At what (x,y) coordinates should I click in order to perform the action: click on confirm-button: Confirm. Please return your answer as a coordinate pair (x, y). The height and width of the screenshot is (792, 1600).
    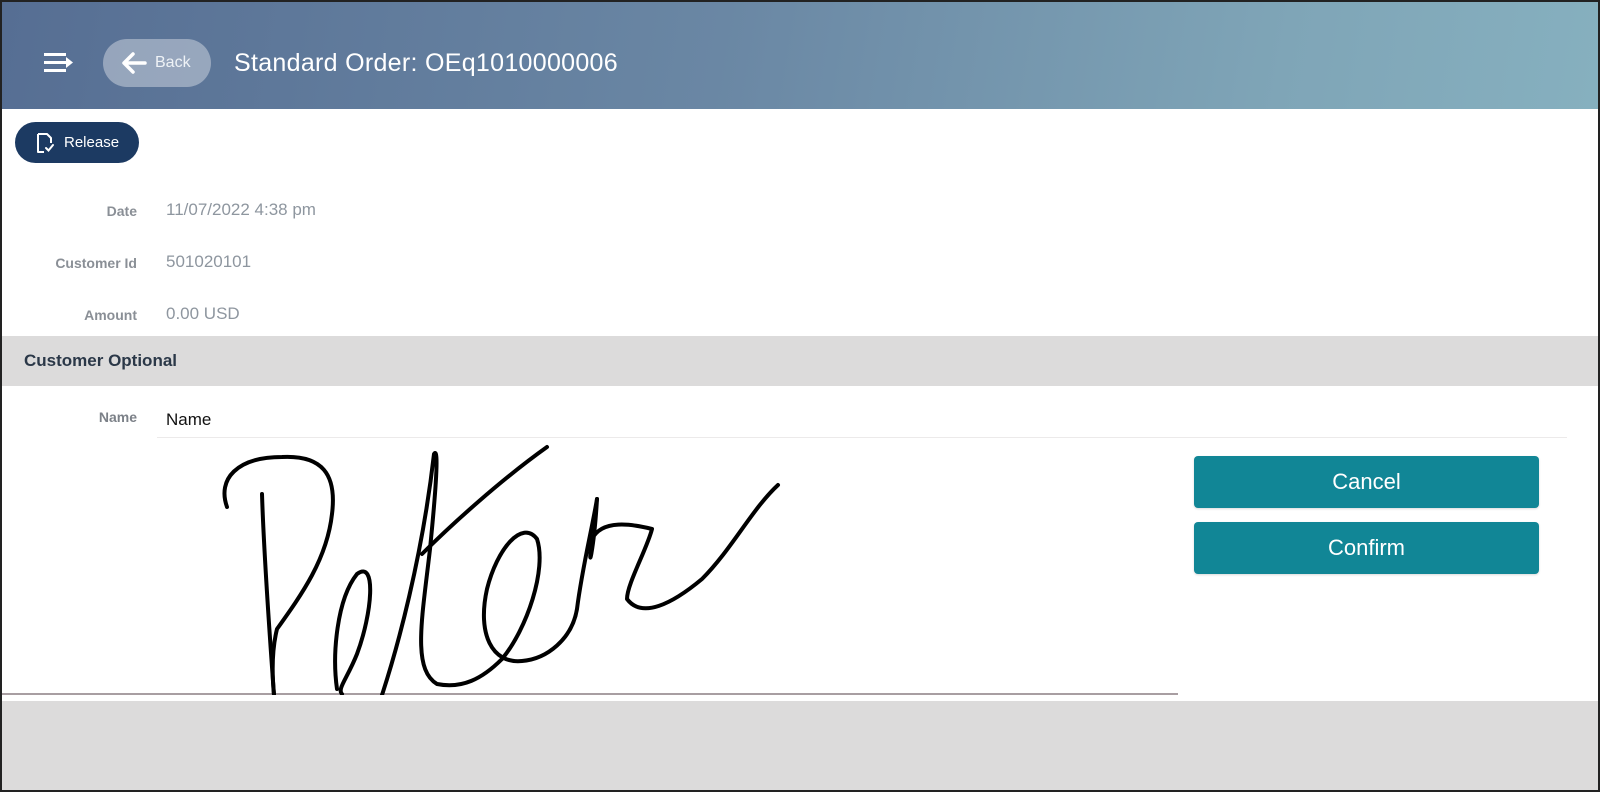
    Looking at the image, I should click on (1366, 548).